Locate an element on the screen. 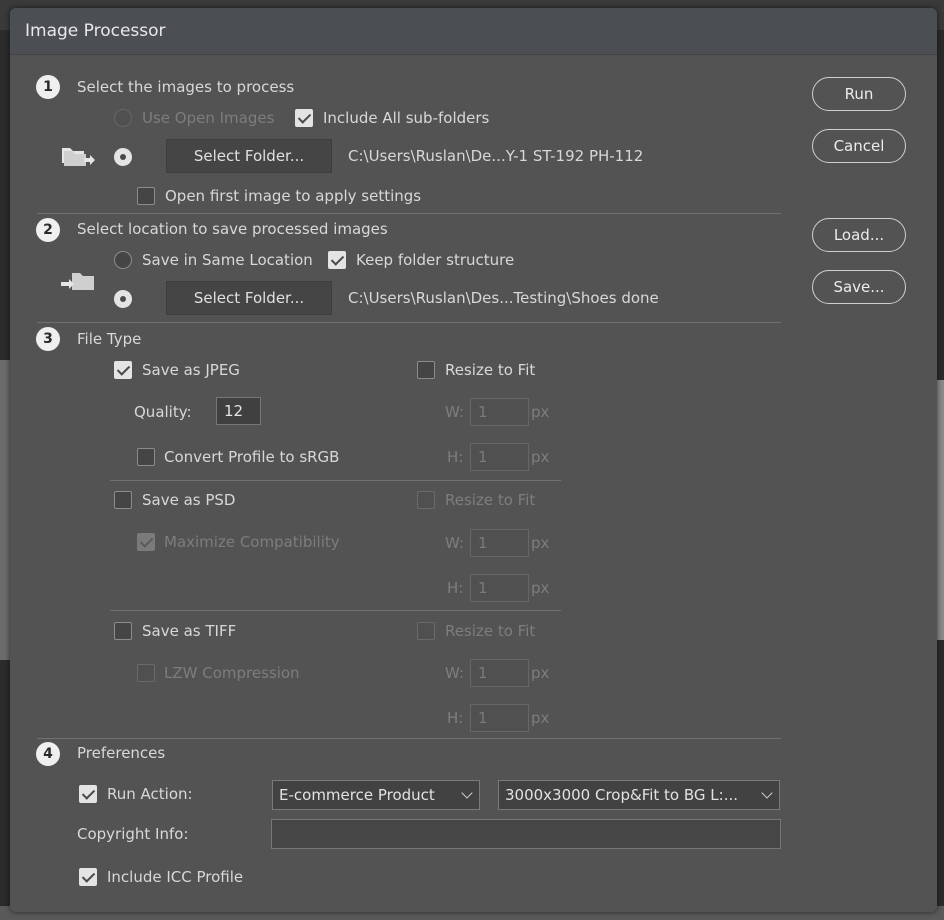  open-first-image-label: Open first image to apply settings is located at coordinates (293, 196).